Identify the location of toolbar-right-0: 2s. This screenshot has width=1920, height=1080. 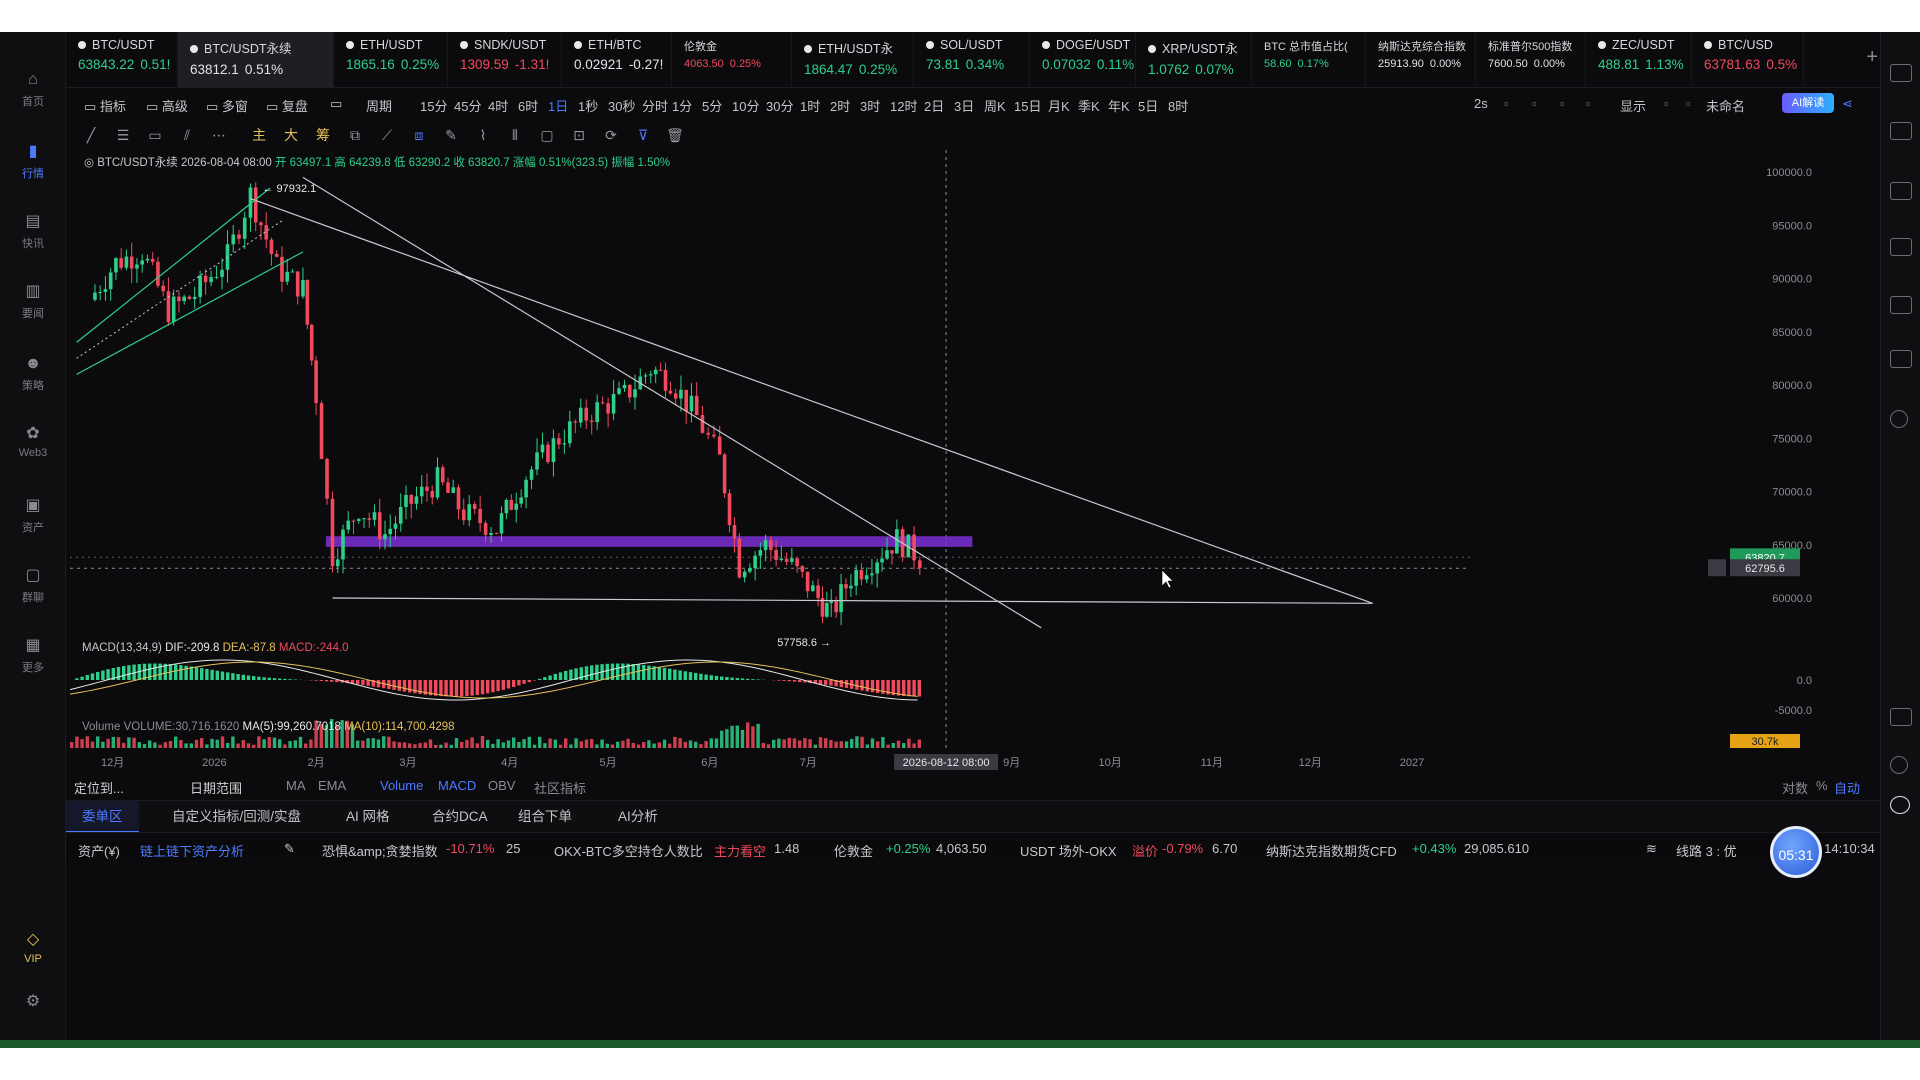
(1481, 103).